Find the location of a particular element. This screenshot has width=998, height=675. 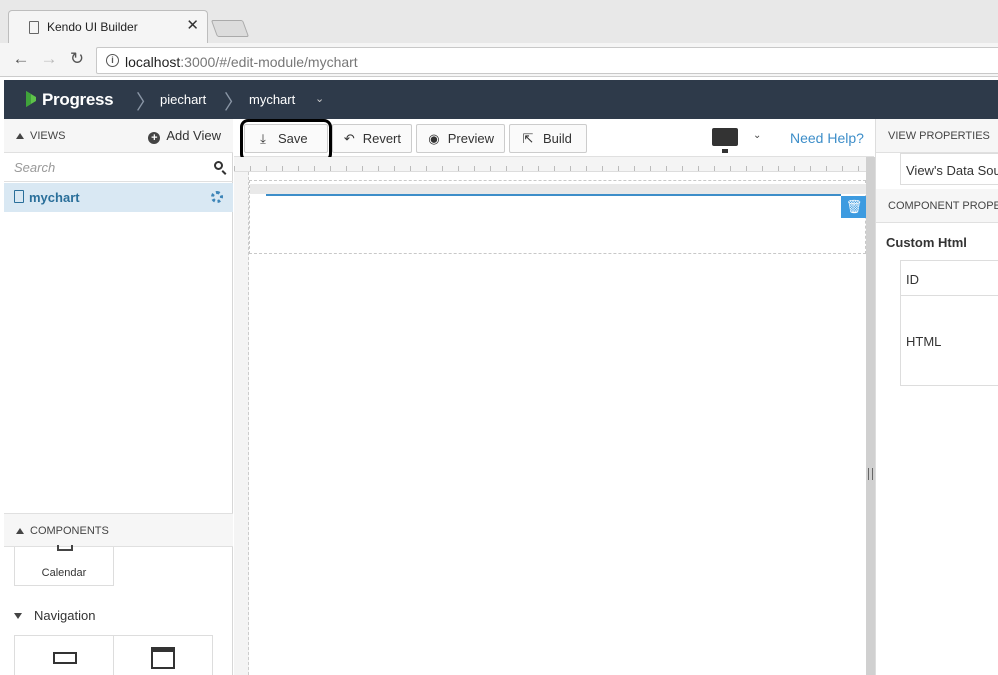

view-properties-title: VIEW PROPERTIES is located at coordinates (939, 136).